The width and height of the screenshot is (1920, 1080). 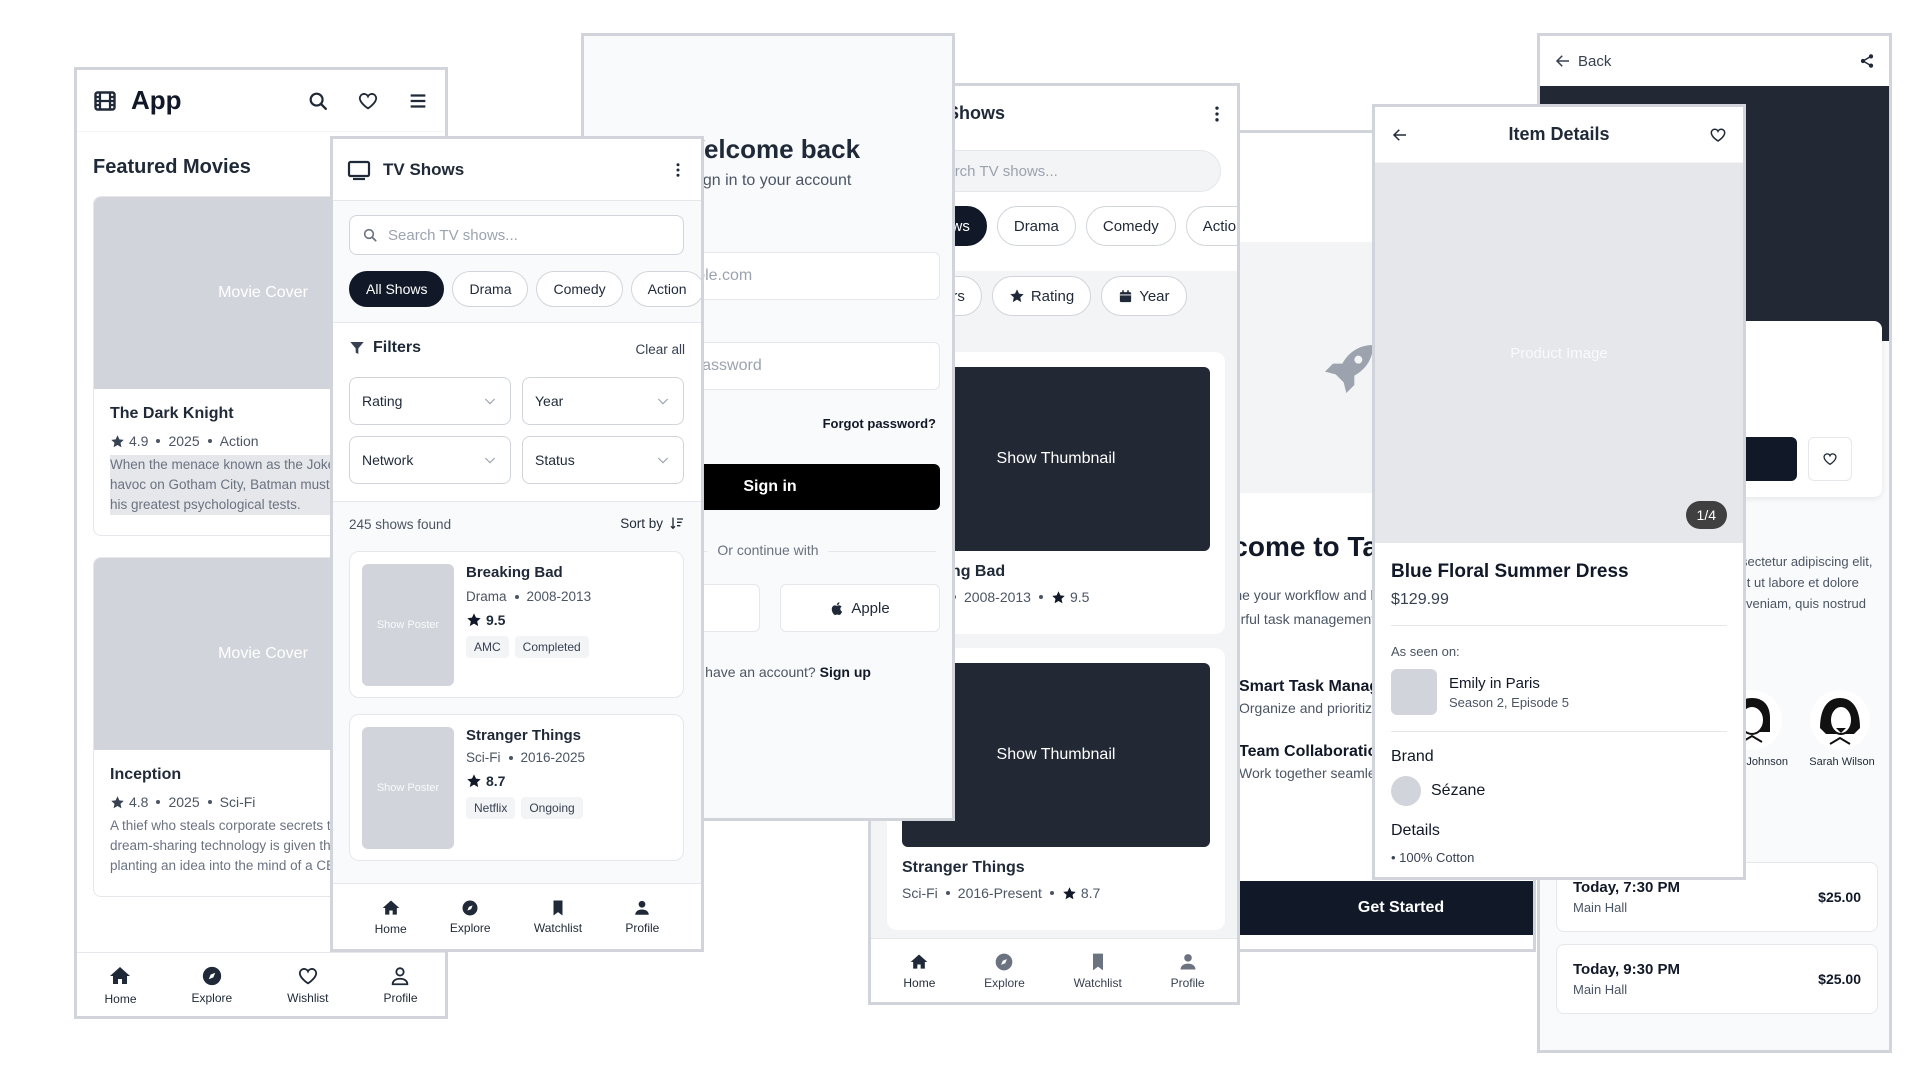 I want to click on showtime-item: Today, 9:30 PM Main Hall $25.00, so click(x=1717, y=979).